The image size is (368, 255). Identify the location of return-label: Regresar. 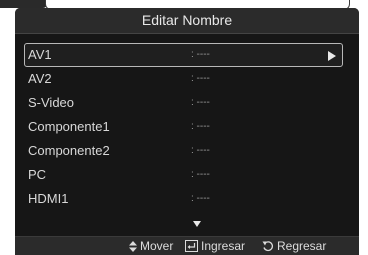
(302, 246).